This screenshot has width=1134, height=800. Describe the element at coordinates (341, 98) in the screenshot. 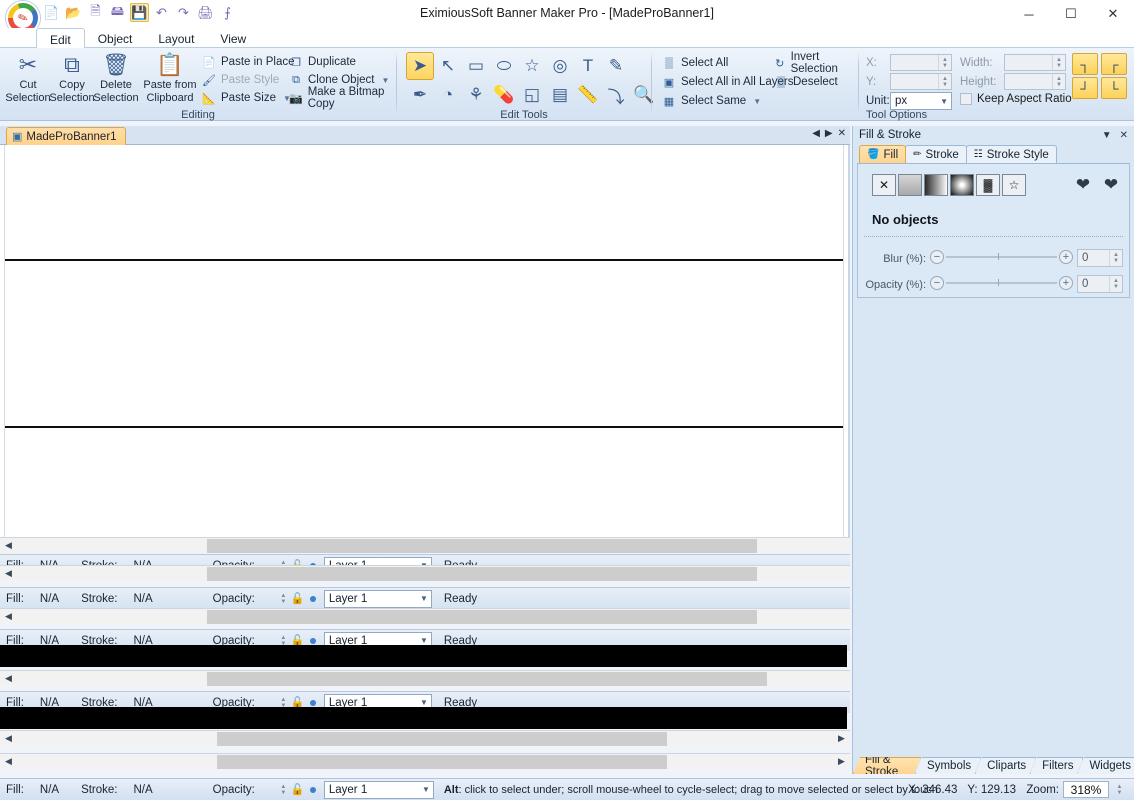

I see `make-a-bitmap-copy-button: 📷 Make a Bitmap Copy` at that location.